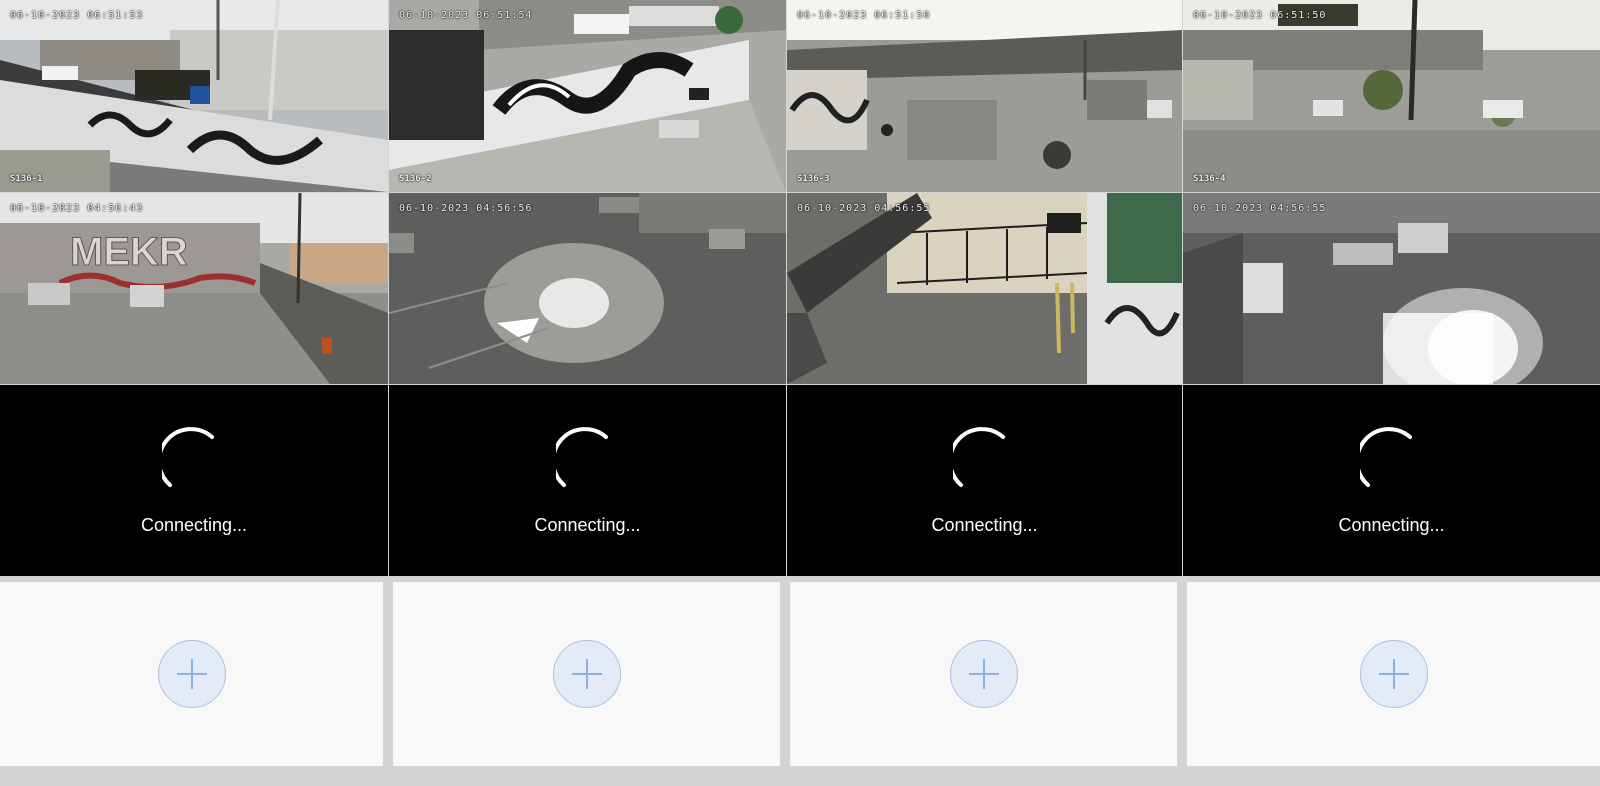 This screenshot has height=786, width=1600. Describe the element at coordinates (466, 15) in the screenshot. I see `camera-timestamp: 06-10-2023 06:51:54` at that location.